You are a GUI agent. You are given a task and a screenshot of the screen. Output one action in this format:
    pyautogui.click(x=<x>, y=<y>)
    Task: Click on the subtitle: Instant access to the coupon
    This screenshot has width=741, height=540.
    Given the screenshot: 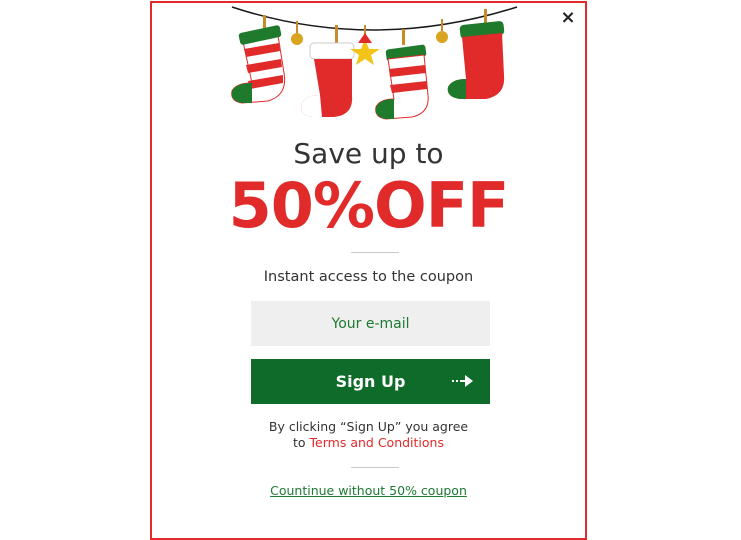 What is the action you would take?
    pyautogui.click(x=368, y=277)
    